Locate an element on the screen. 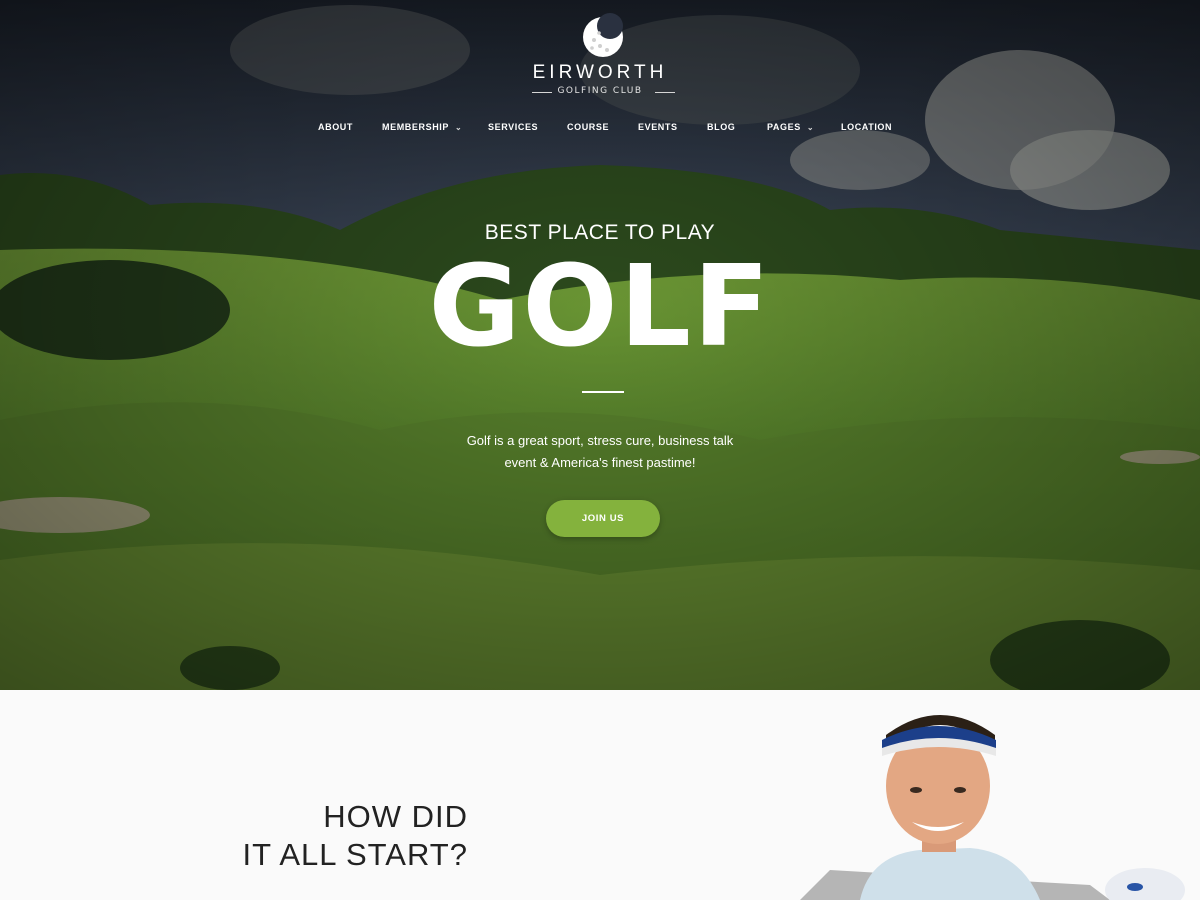  nav-label: BLOG is located at coordinates (721, 127).